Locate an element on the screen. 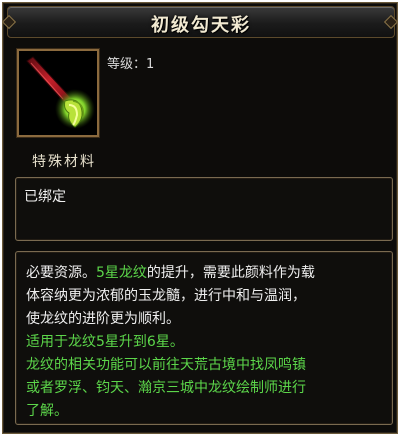 This screenshot has width=400, height=436. desc-highlight: 5星龙纹 is located at coordinates (121, 273).